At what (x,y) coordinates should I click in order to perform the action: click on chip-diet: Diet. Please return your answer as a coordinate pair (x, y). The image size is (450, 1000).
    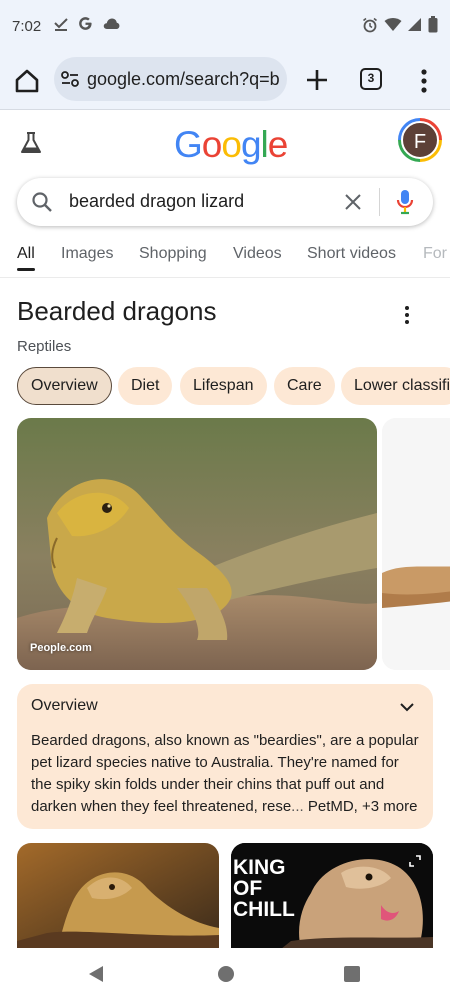
    Looking at the image, I should click on (145, 386).